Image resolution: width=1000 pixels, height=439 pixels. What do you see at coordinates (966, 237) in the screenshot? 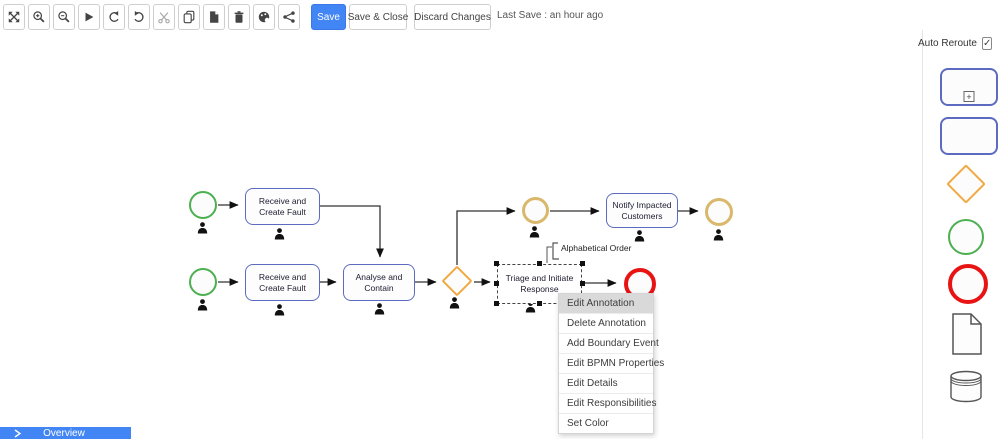
I see `palette-start-event` at bounding box center [966, 237].